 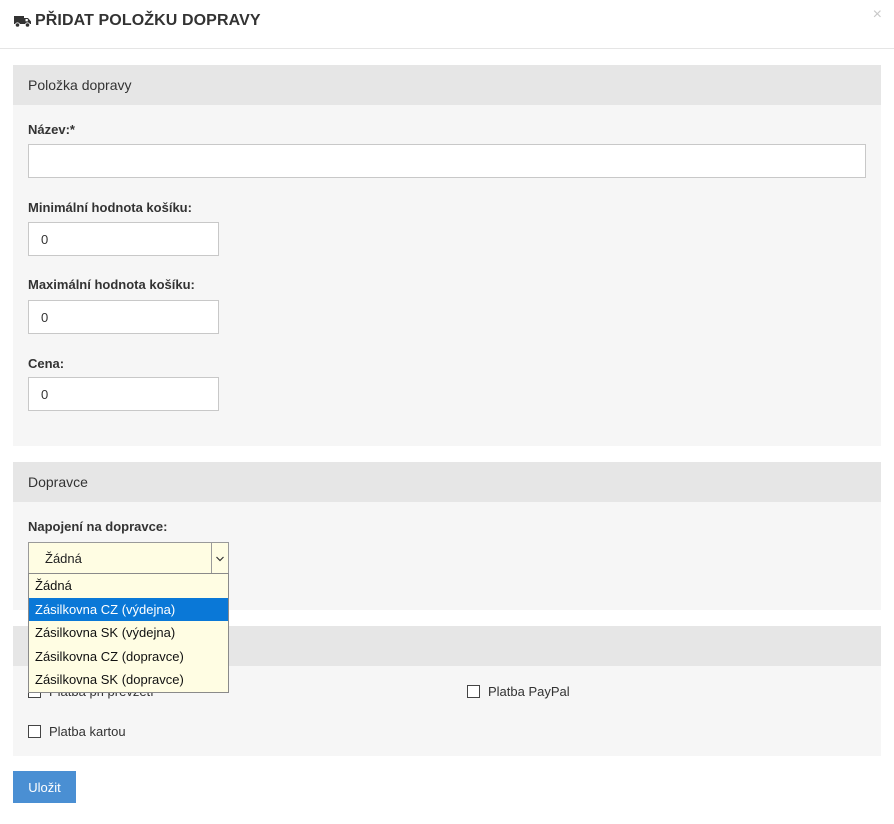 What do you see at coordinates (128, 558) in the screenshot?
I see `carrier-connection-select: Žádná` at bounding box center [128, 558].